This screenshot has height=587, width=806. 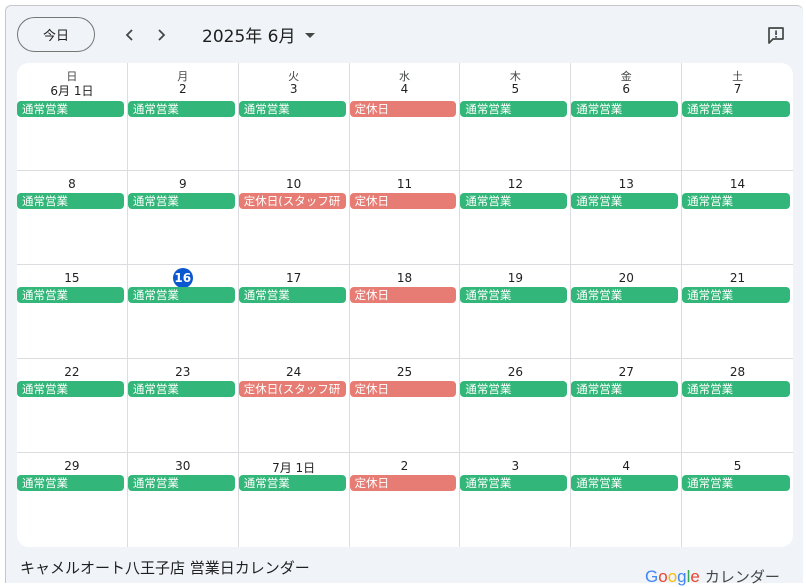 What do you see at coordinates (515, 372) in the screenshot?
I see `date-number: 26` at bounding box center [515, 372].